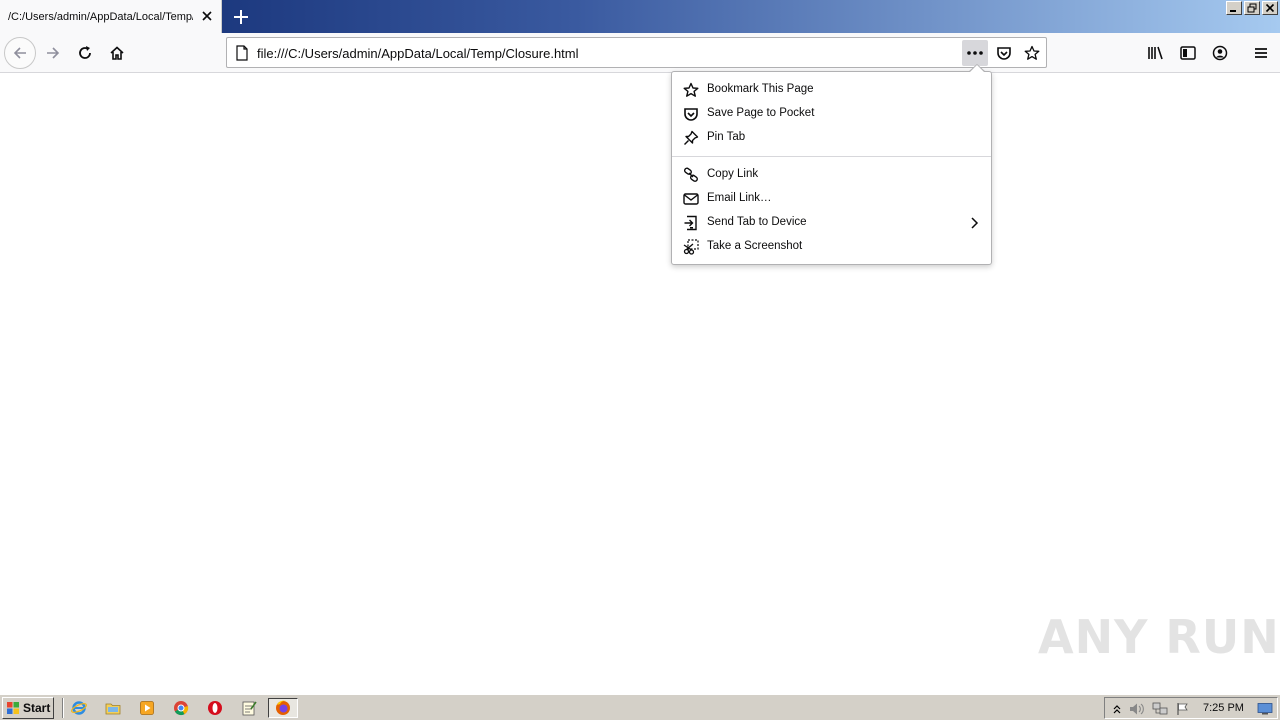 Image resolution: width=1280 pixels, height=720 pixels. Describe the element at coordinates (831, 223) in the screenshot. I see `menu-item-send-tab-to-device: Send Tab to Device` at that location.